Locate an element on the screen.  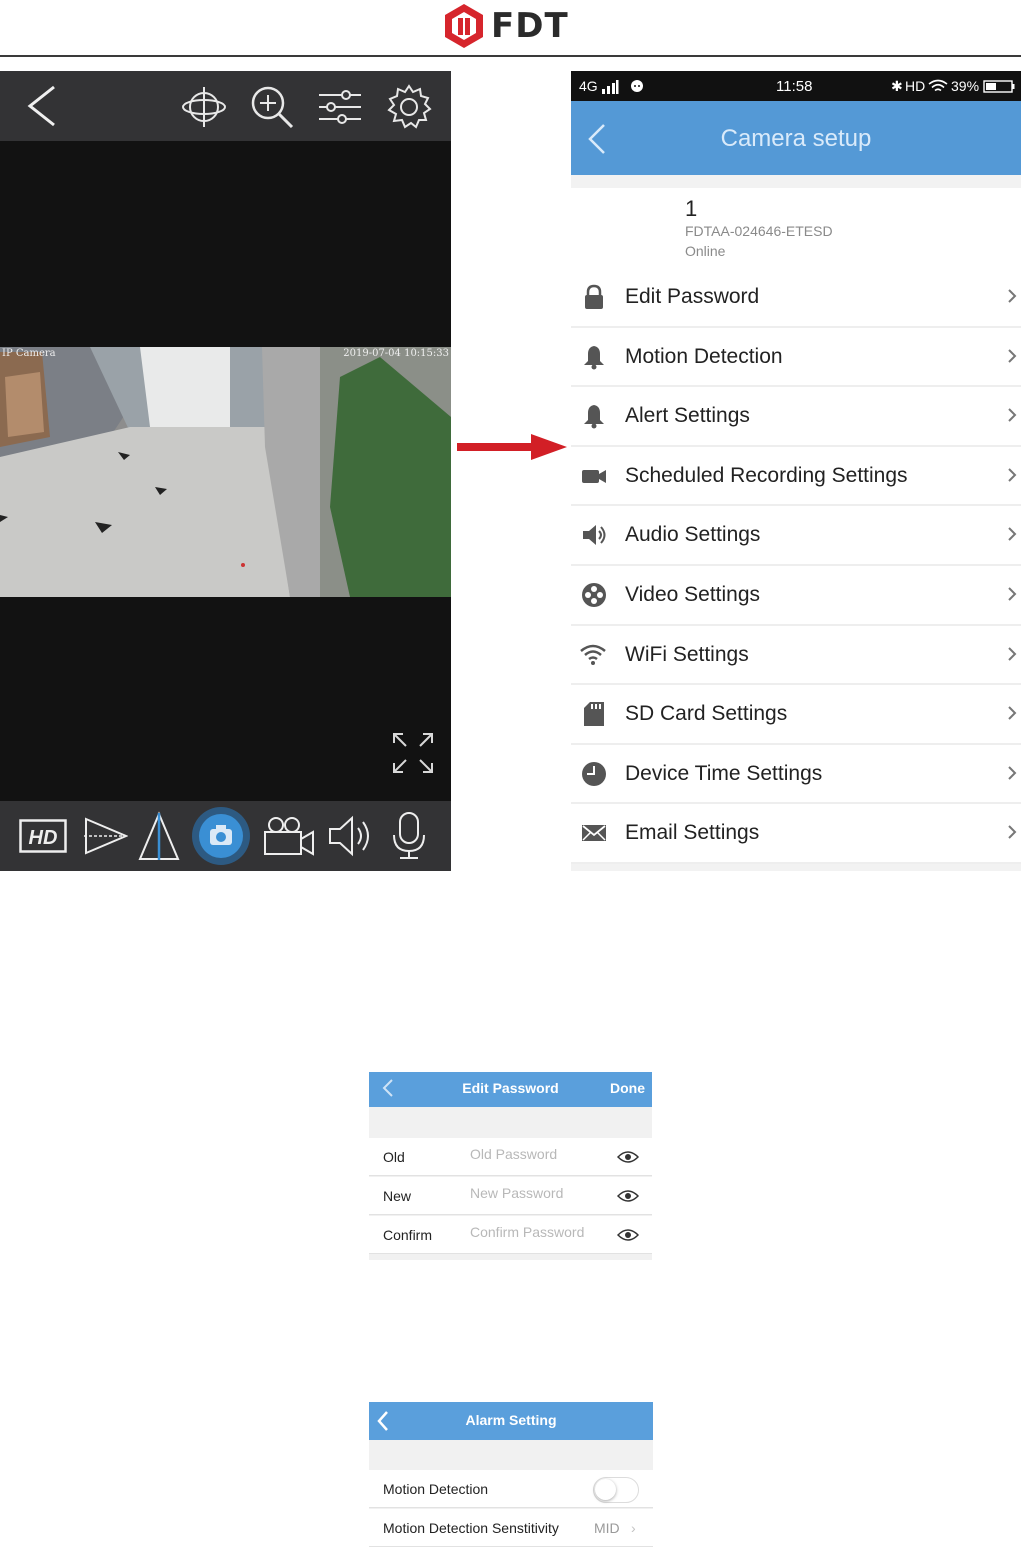
settings-gear-icon is located at coordinates (409, 107).